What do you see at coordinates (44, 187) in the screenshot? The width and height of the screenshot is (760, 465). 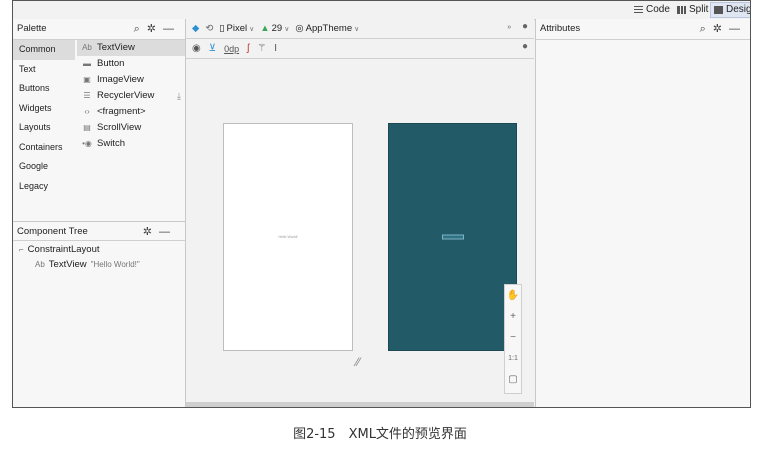 I see `category-legacy: Legacy` at bounding box center [44, 187].